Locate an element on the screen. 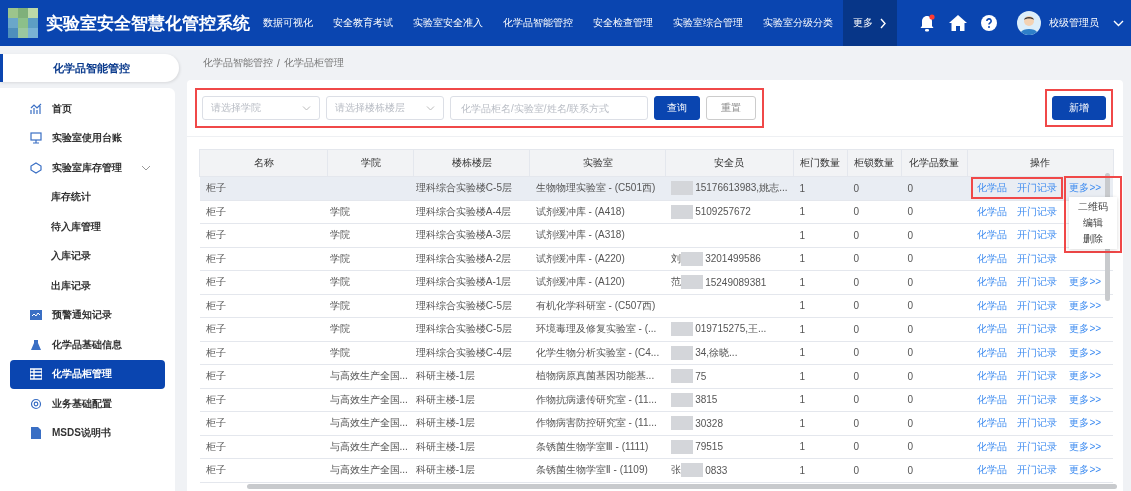 Image resolution: width=1131 pixels, height=491 pixels. query-button: 查询 is located at coordinates (677, 108).